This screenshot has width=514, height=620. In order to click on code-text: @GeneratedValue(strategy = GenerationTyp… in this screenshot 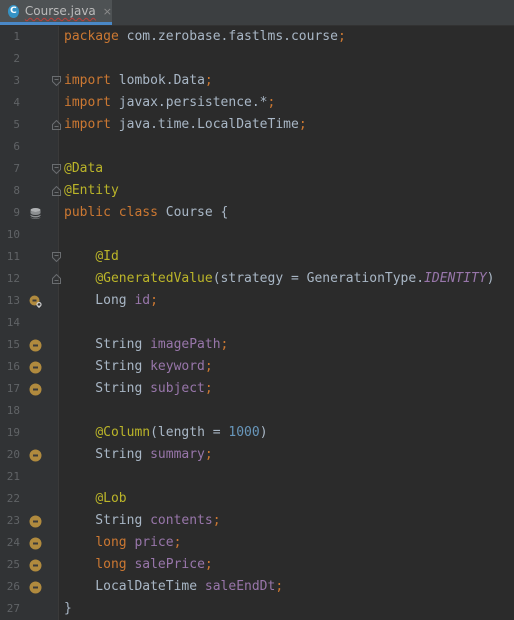, I will do `click(279, 279)`.